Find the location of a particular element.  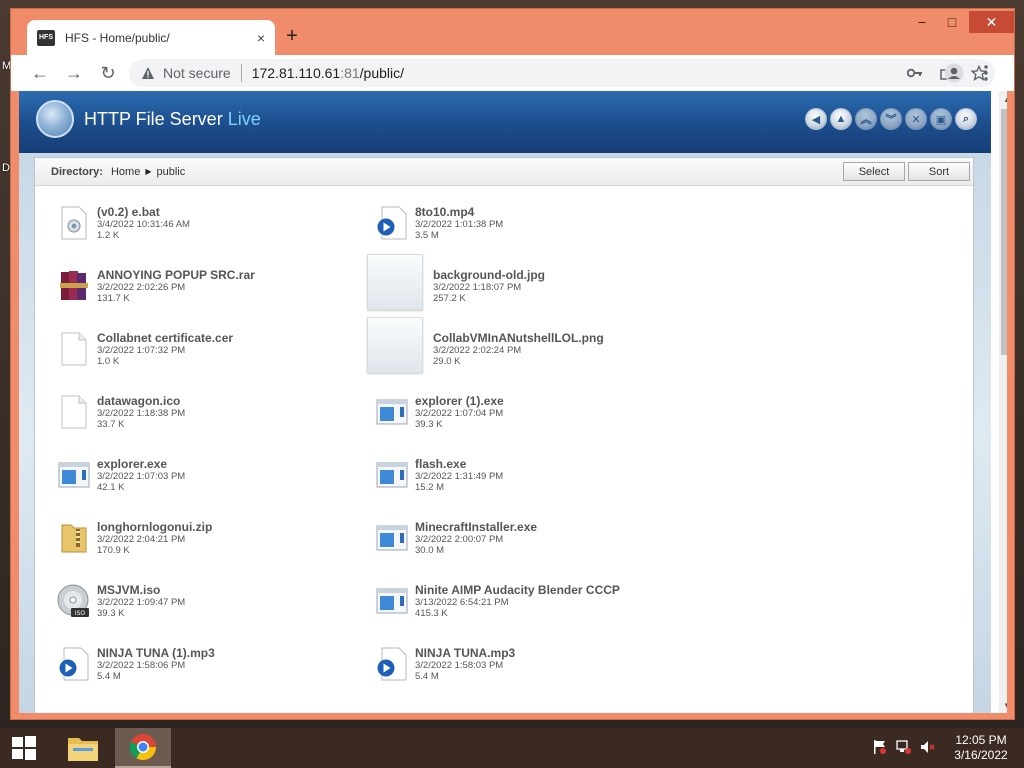

maximize-button: □ is located at coordinates (952, 22).